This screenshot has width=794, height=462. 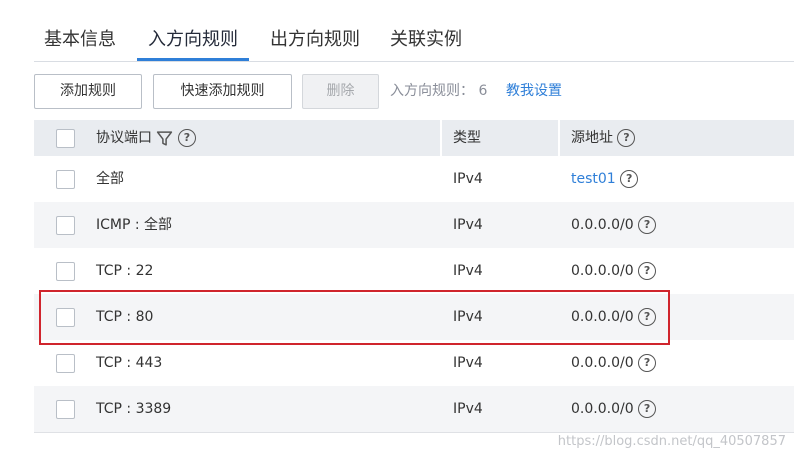 I want to click on table-header: 协议端口 ? 类型 源地址 ?, so click(x=414, y=138).